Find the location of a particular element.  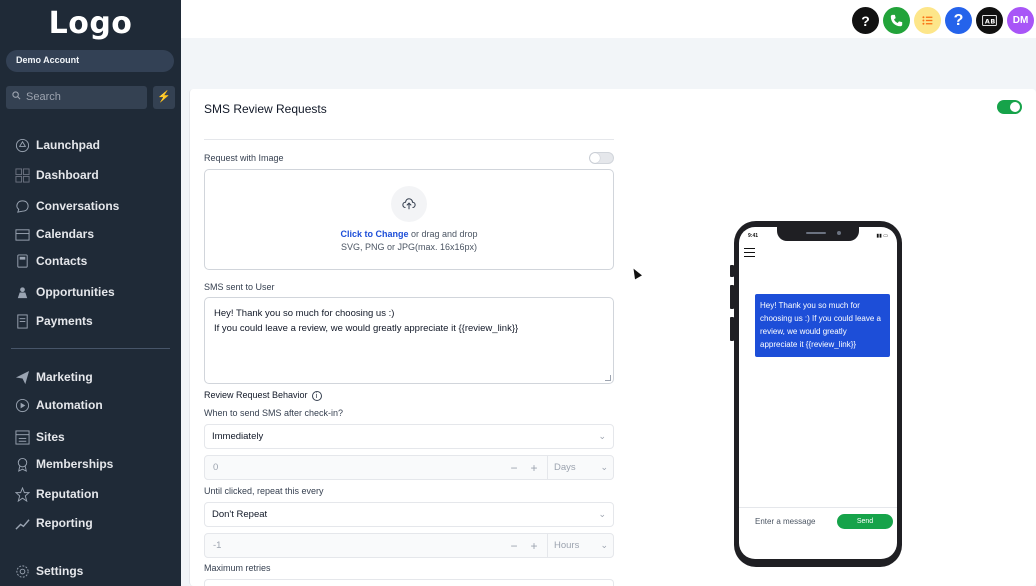

sidebar-item-payments: Payments is located at coordinates (53, 321).